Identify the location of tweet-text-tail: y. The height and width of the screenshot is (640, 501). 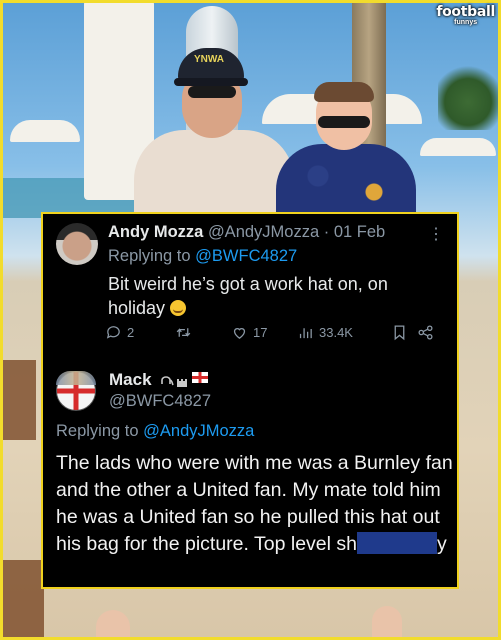
(441, 544).